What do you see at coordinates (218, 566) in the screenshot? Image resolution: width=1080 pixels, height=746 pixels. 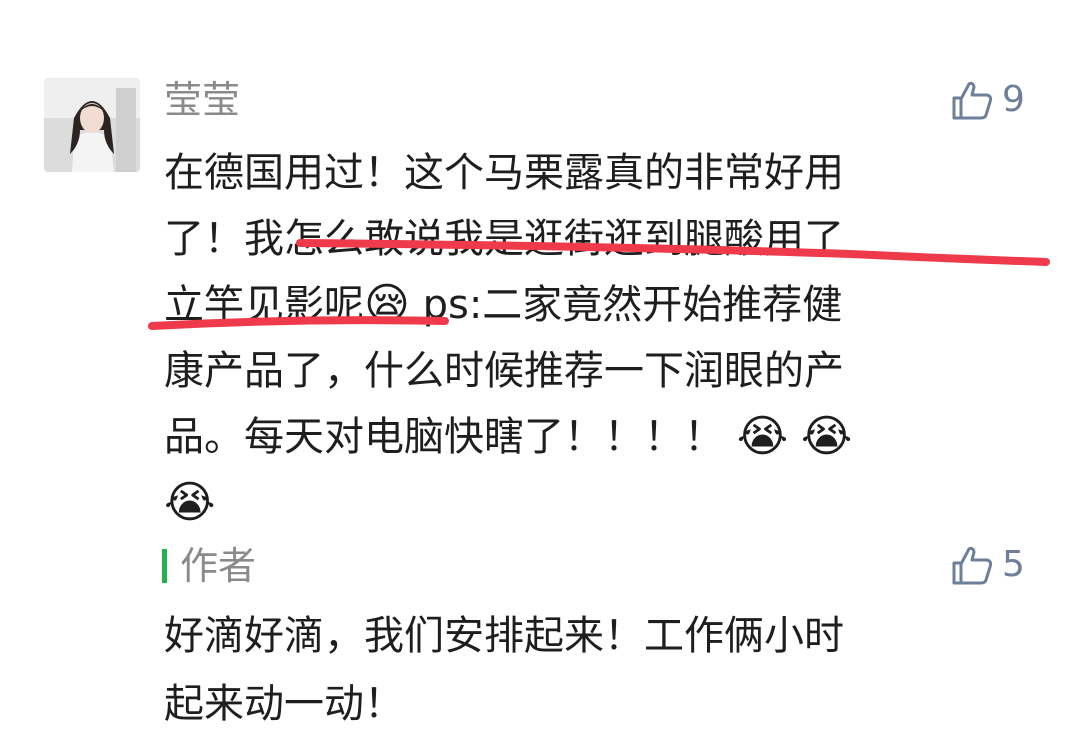 I see `reply-author-label: 作者` at bounding box center [218, 566].